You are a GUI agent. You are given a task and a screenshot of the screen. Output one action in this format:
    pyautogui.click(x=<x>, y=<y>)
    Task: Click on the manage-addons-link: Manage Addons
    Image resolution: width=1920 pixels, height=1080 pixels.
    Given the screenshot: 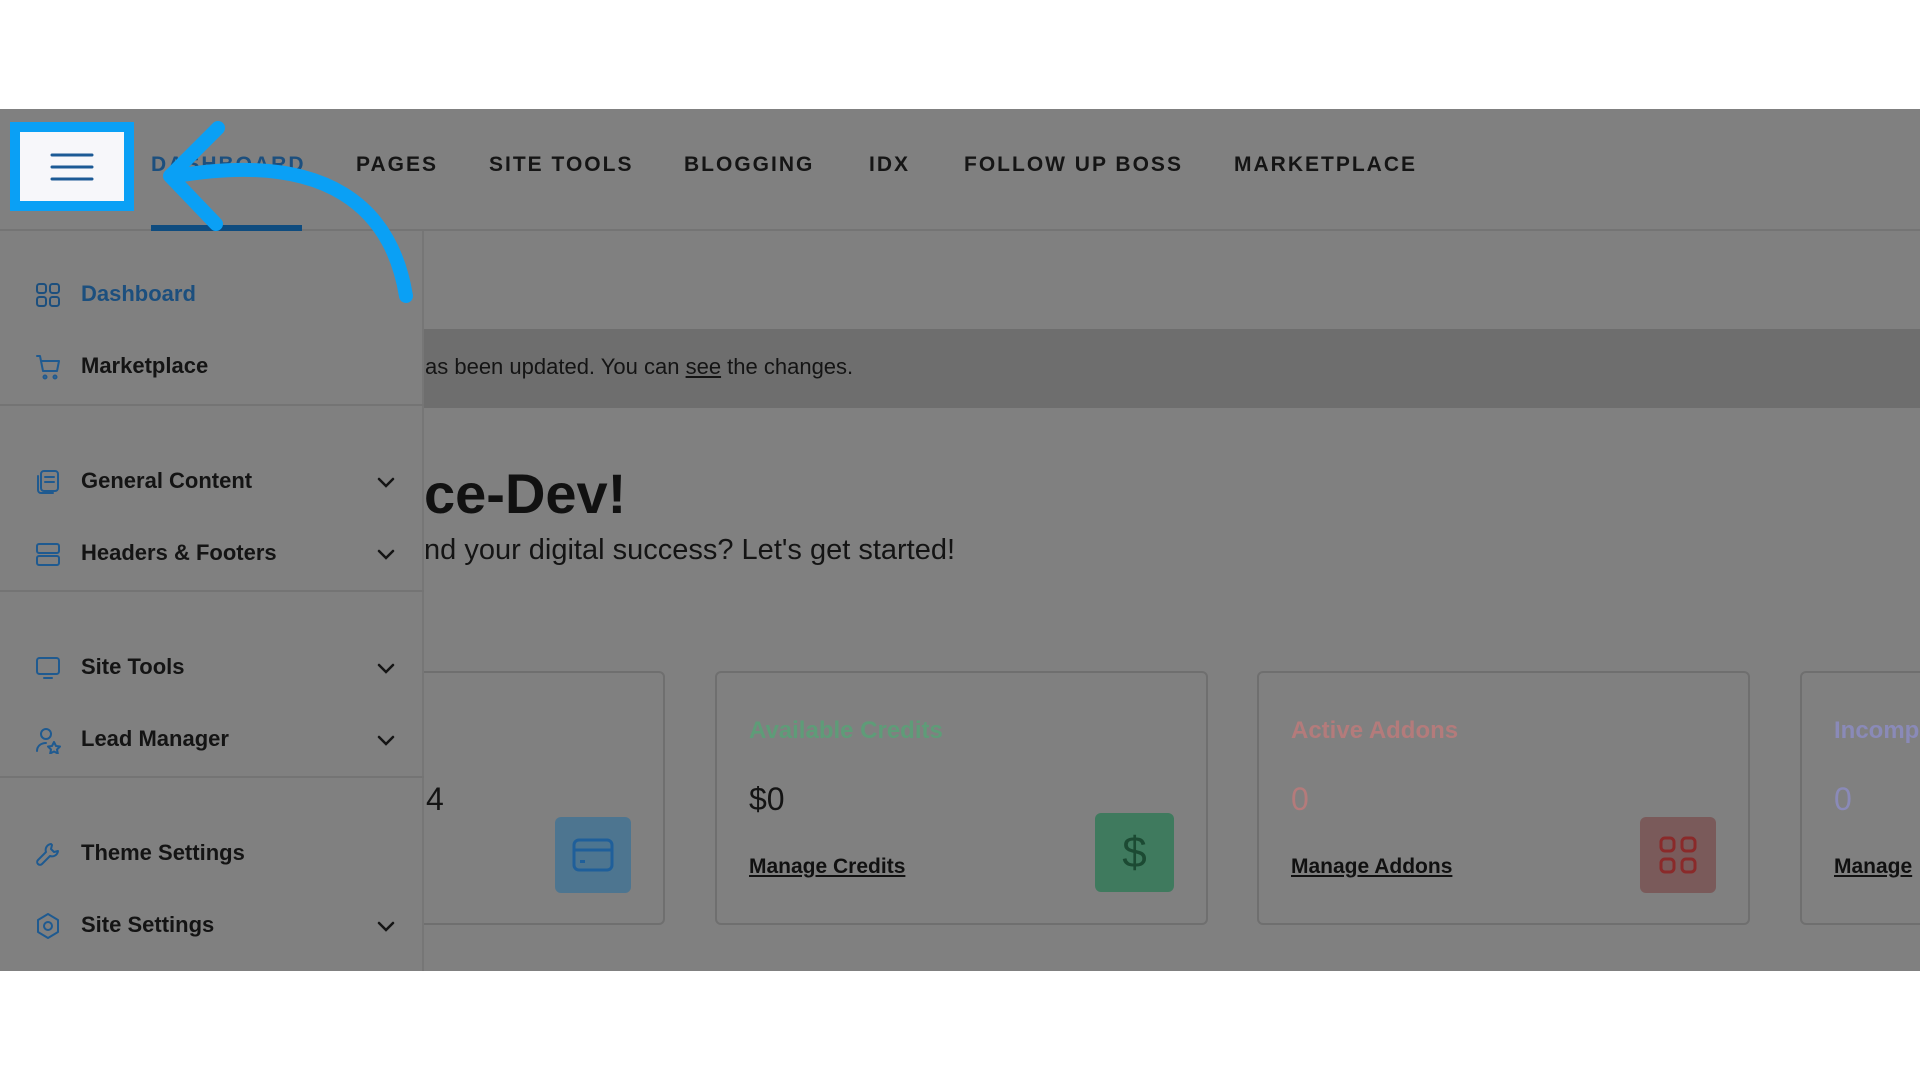 What is the action you would take?
    pyautogui.click(x=1371, y=867)
    